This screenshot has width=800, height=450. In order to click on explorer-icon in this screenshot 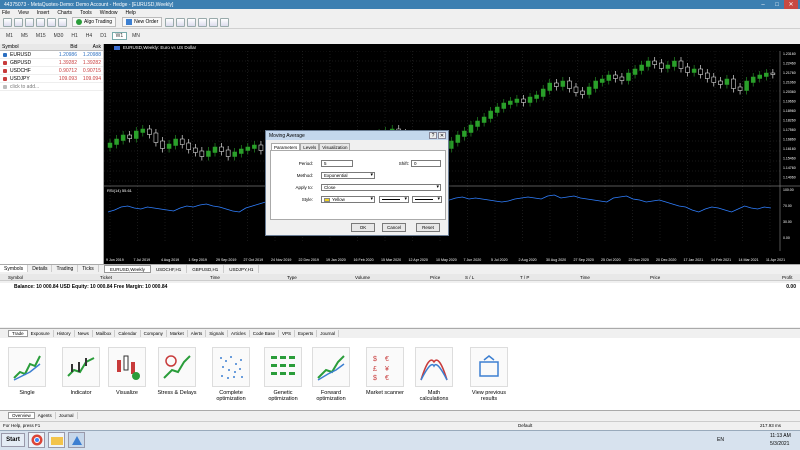, I will do `click(56, 440)`.